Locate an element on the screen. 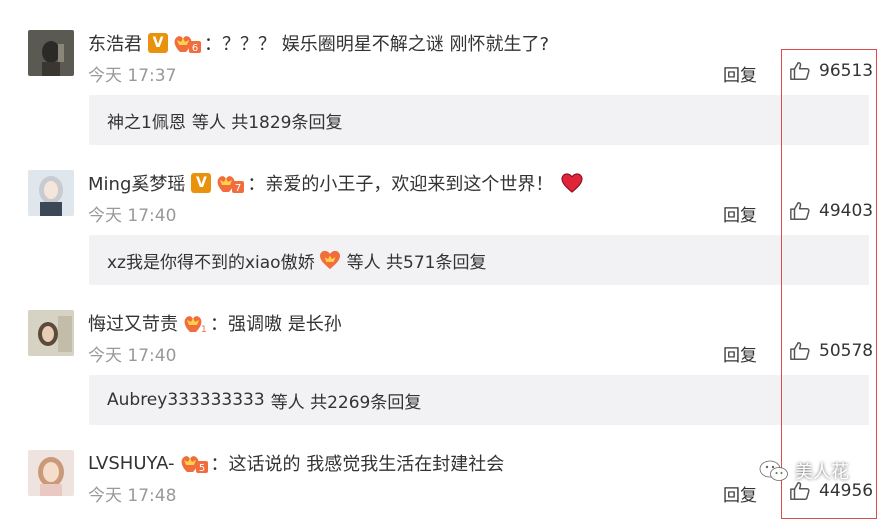 This screenshot has height=519, width=896. reply-thread: 神之1佩恩 等人 共1829条回复 is located at coordinates (479, 120).